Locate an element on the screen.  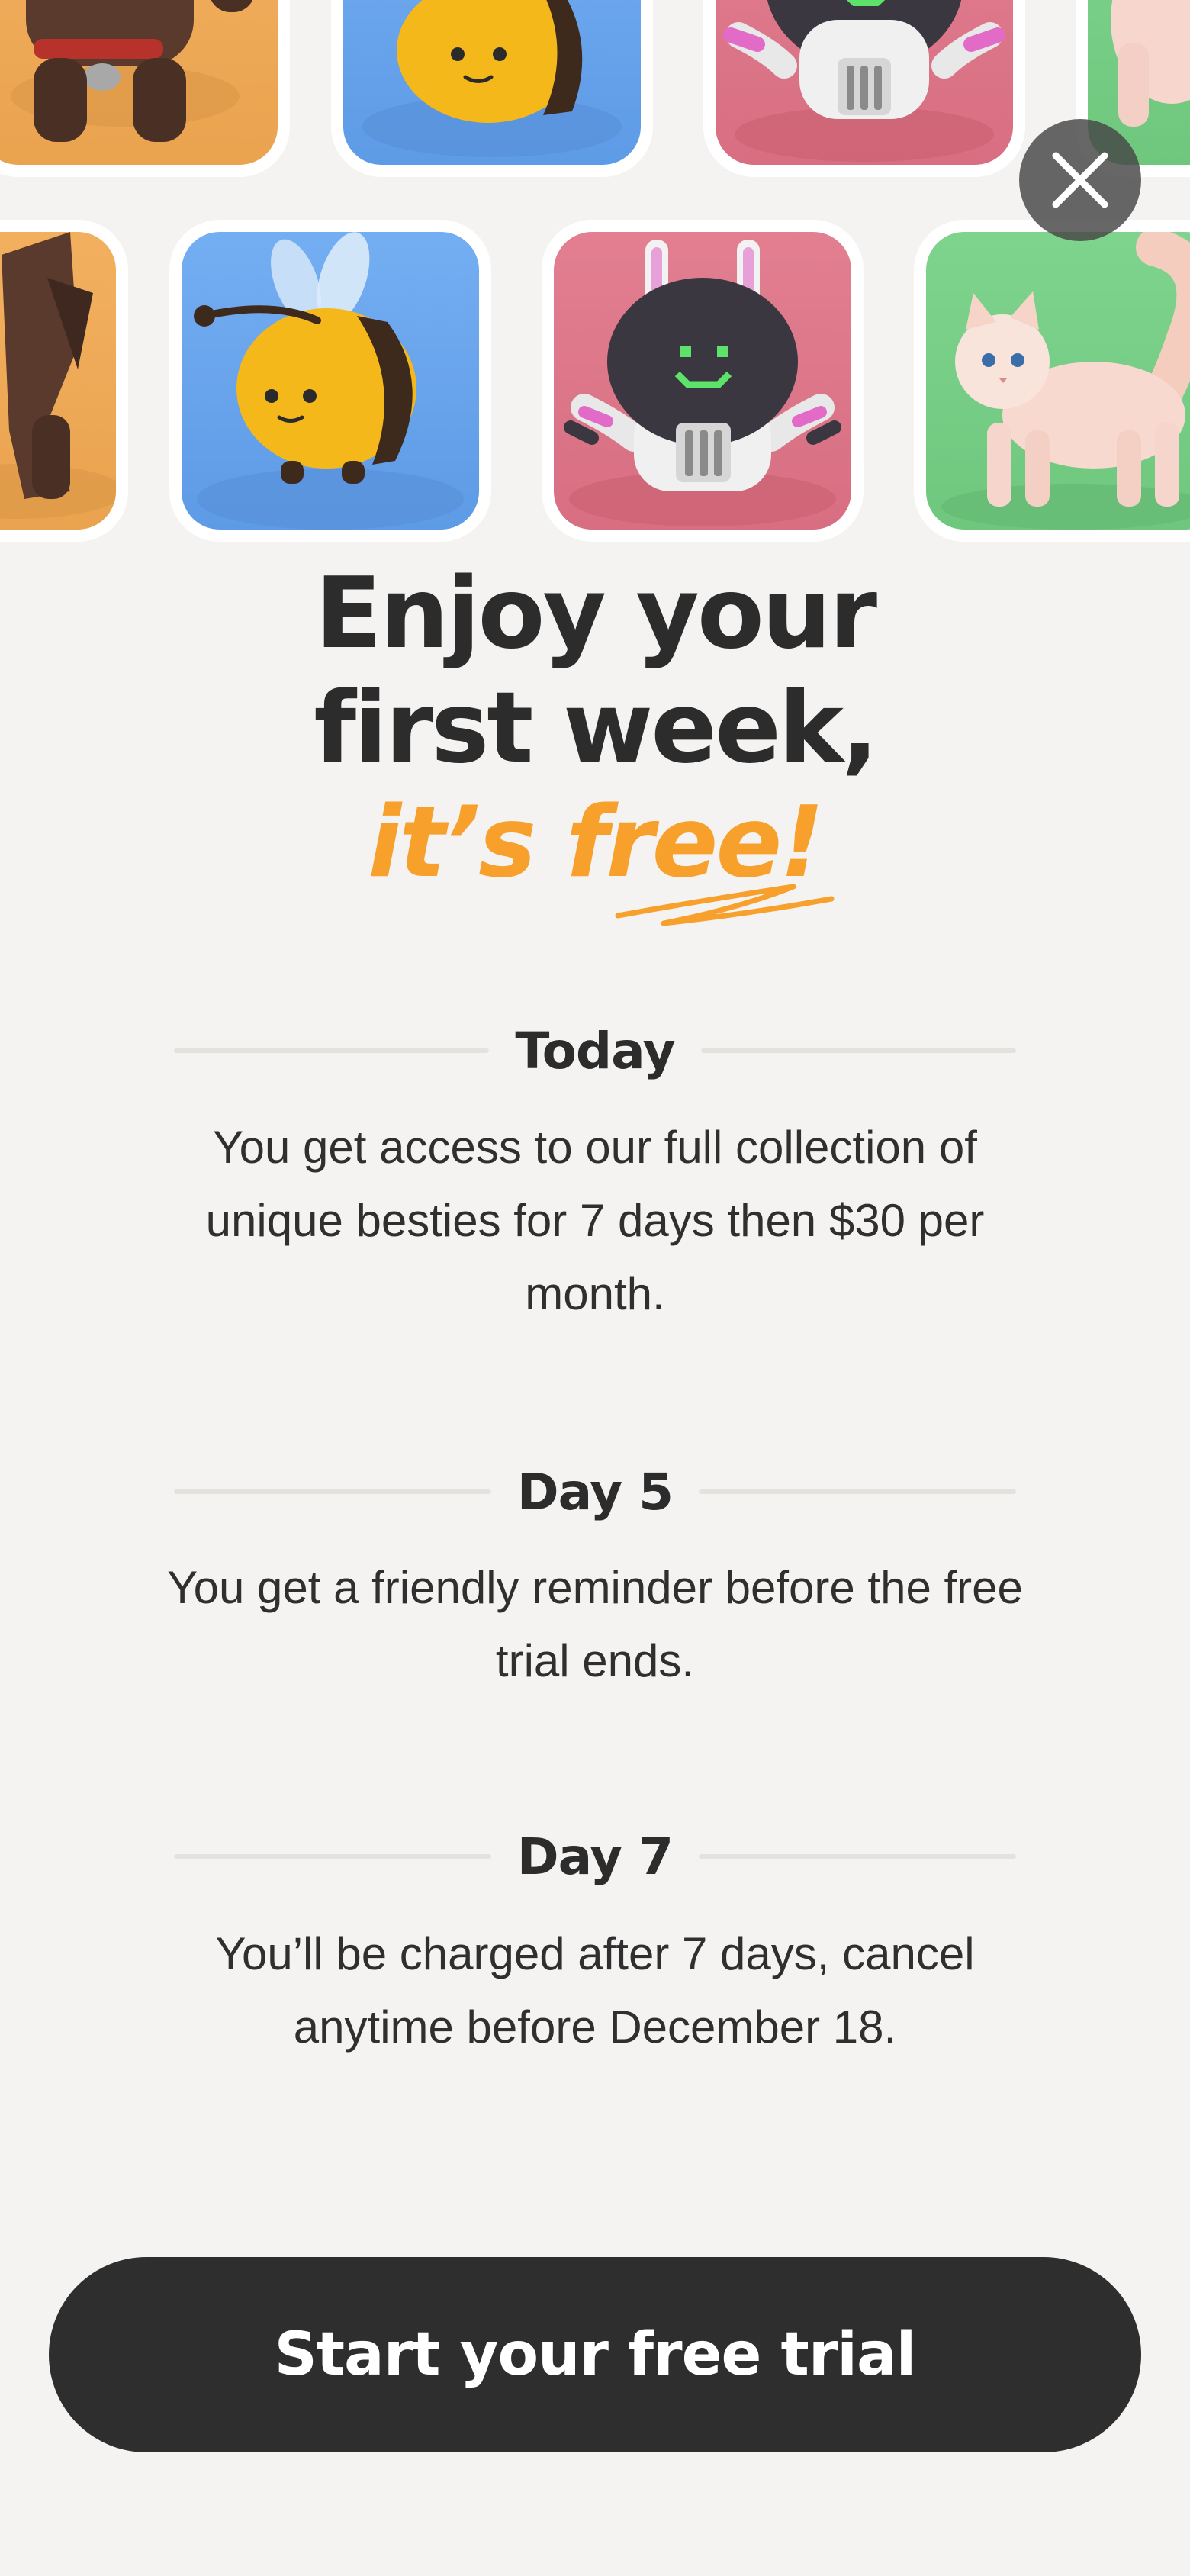
underline-squiggle-icon is located at coordinates (725, 905).